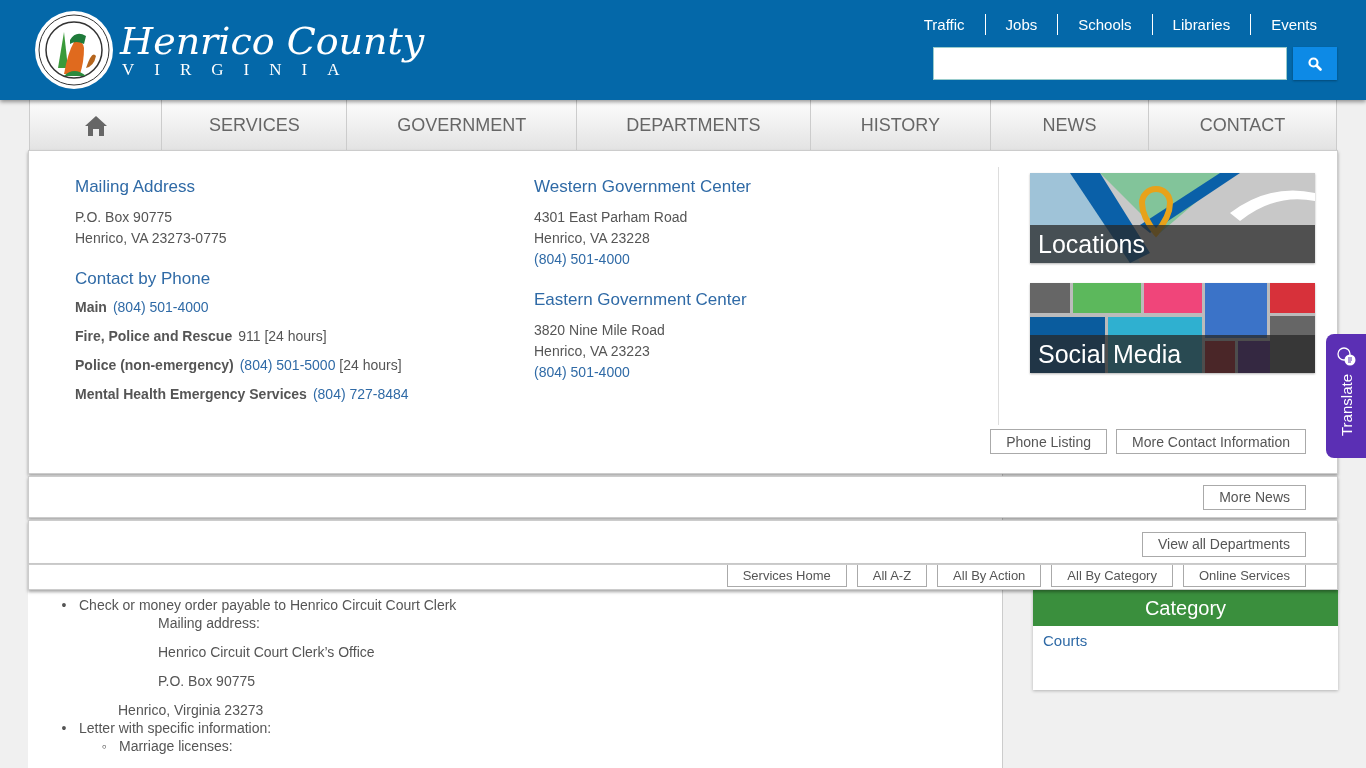  What do you see at coordinates (1110, 63) in the screenshot?
I see `search-field` at bounding box center [1110, 63].